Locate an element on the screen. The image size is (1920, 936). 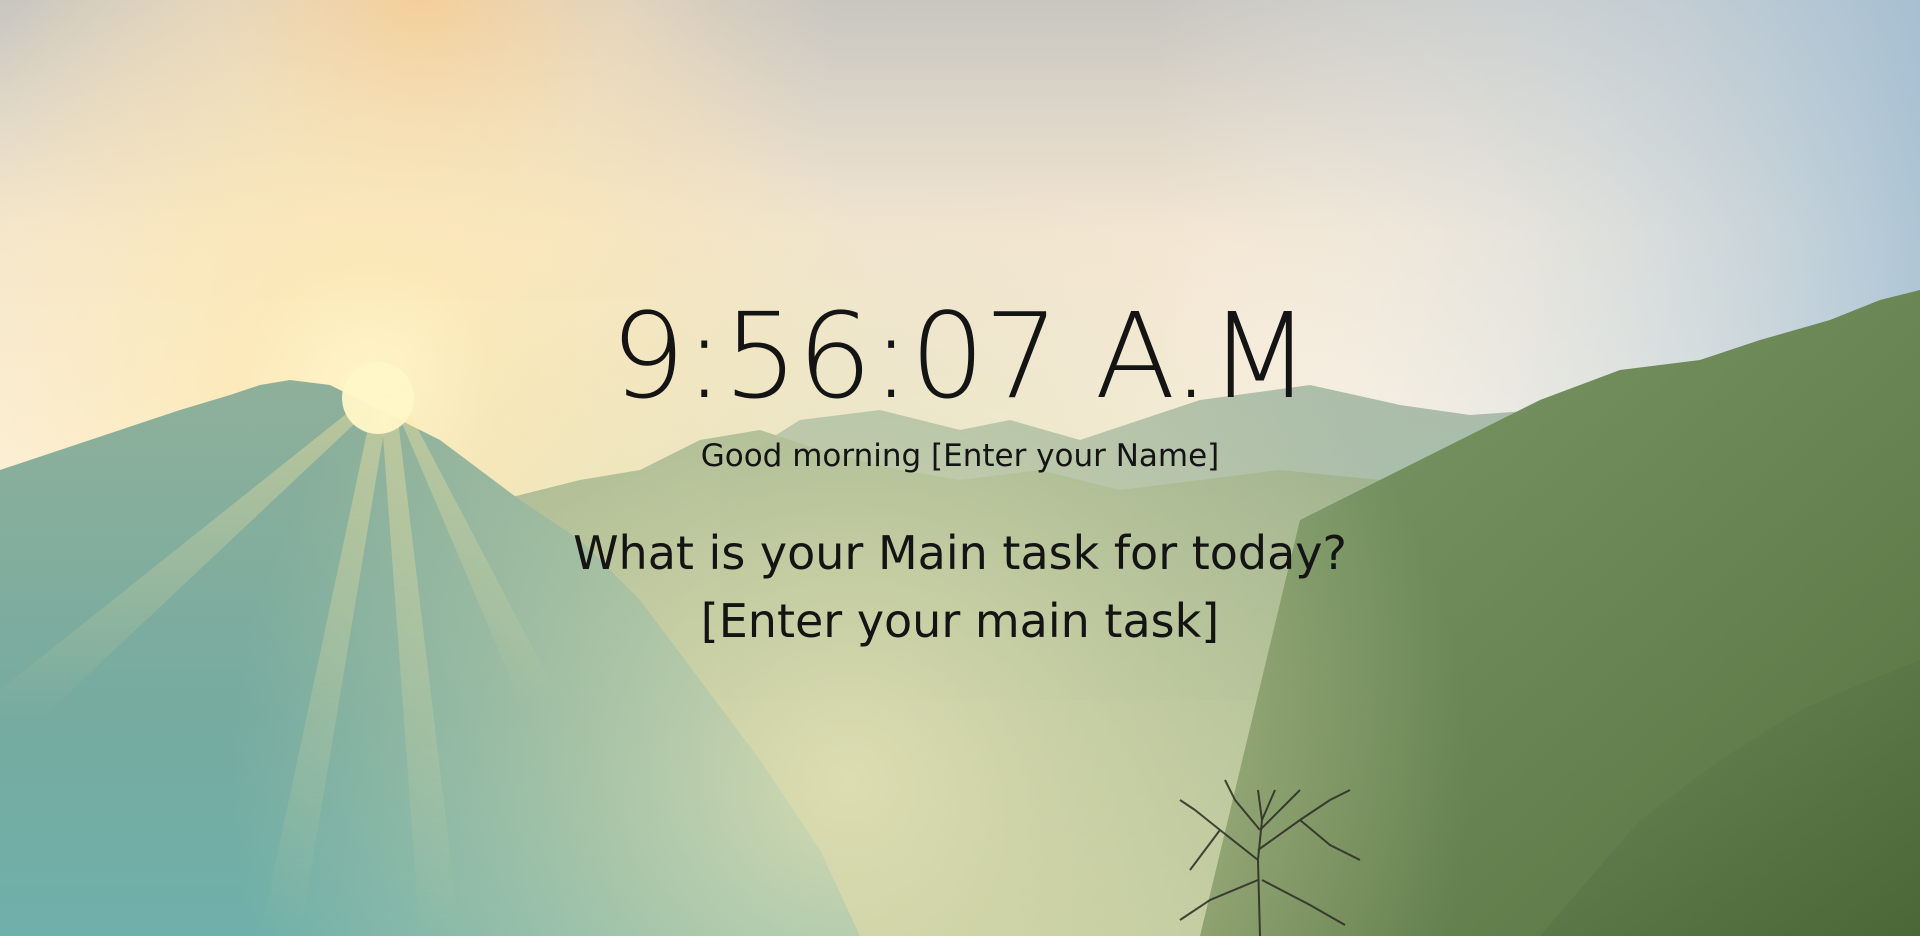
main-task-input: [Enter your main task] is located at coordinates (960, 621).